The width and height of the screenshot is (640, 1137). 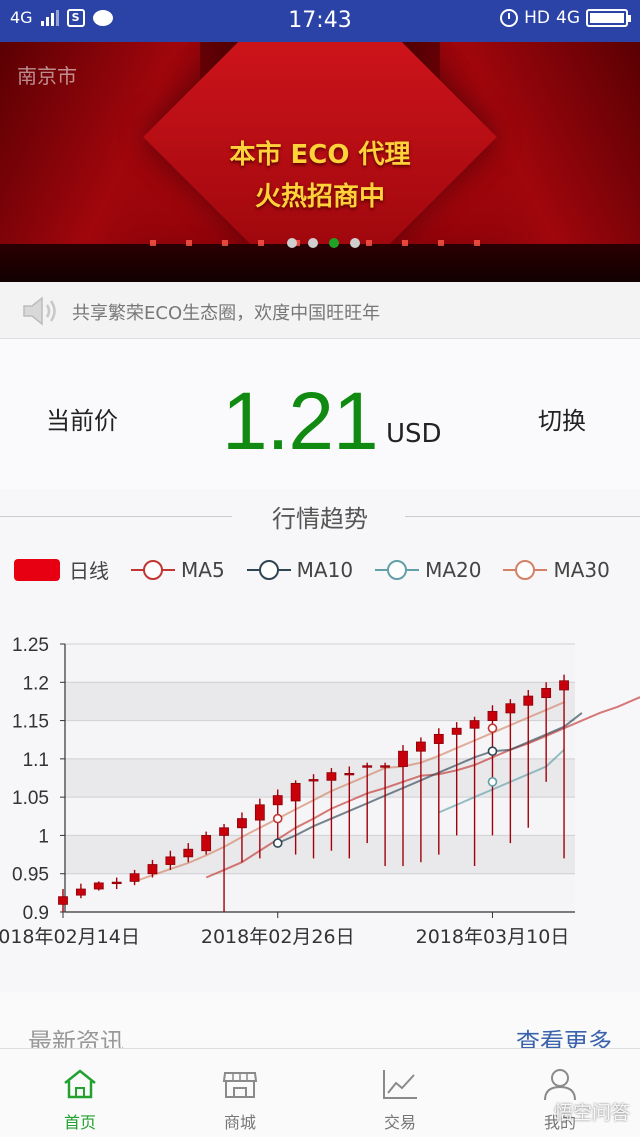 I want to click on network-right-label: 4G, so click(x=568, y=18).